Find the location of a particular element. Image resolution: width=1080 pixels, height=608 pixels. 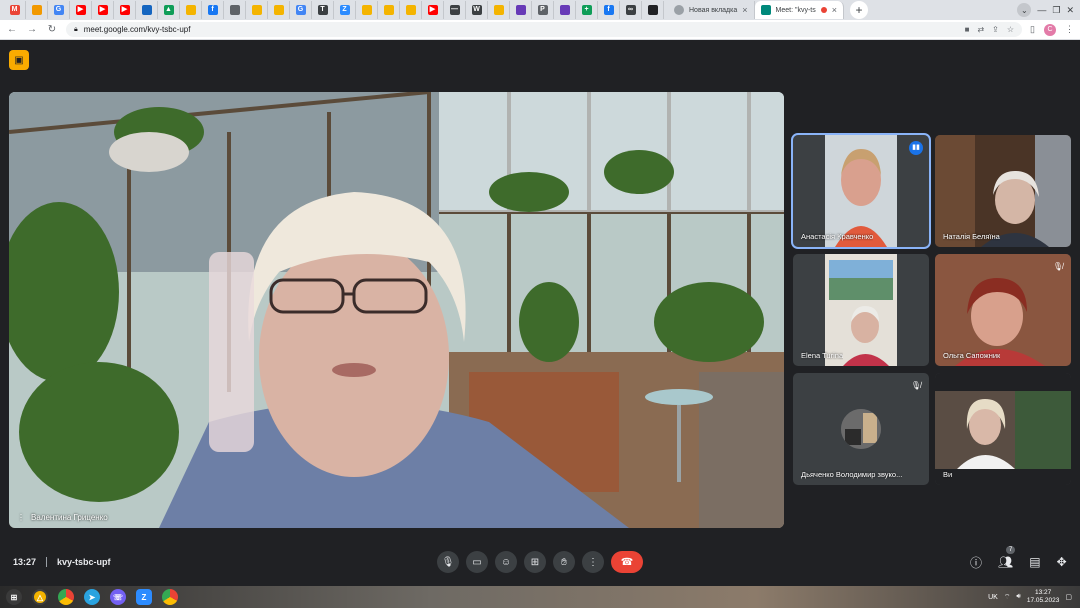

browser-tab: ▲ is located at coordinates (169, 10).